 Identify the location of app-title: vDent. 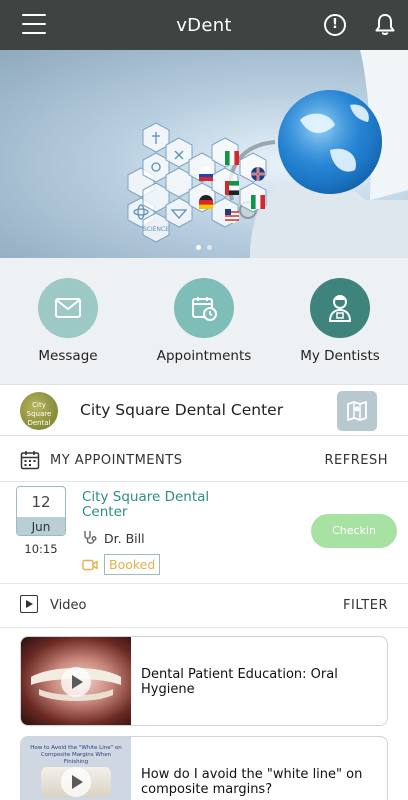
(204, 25).